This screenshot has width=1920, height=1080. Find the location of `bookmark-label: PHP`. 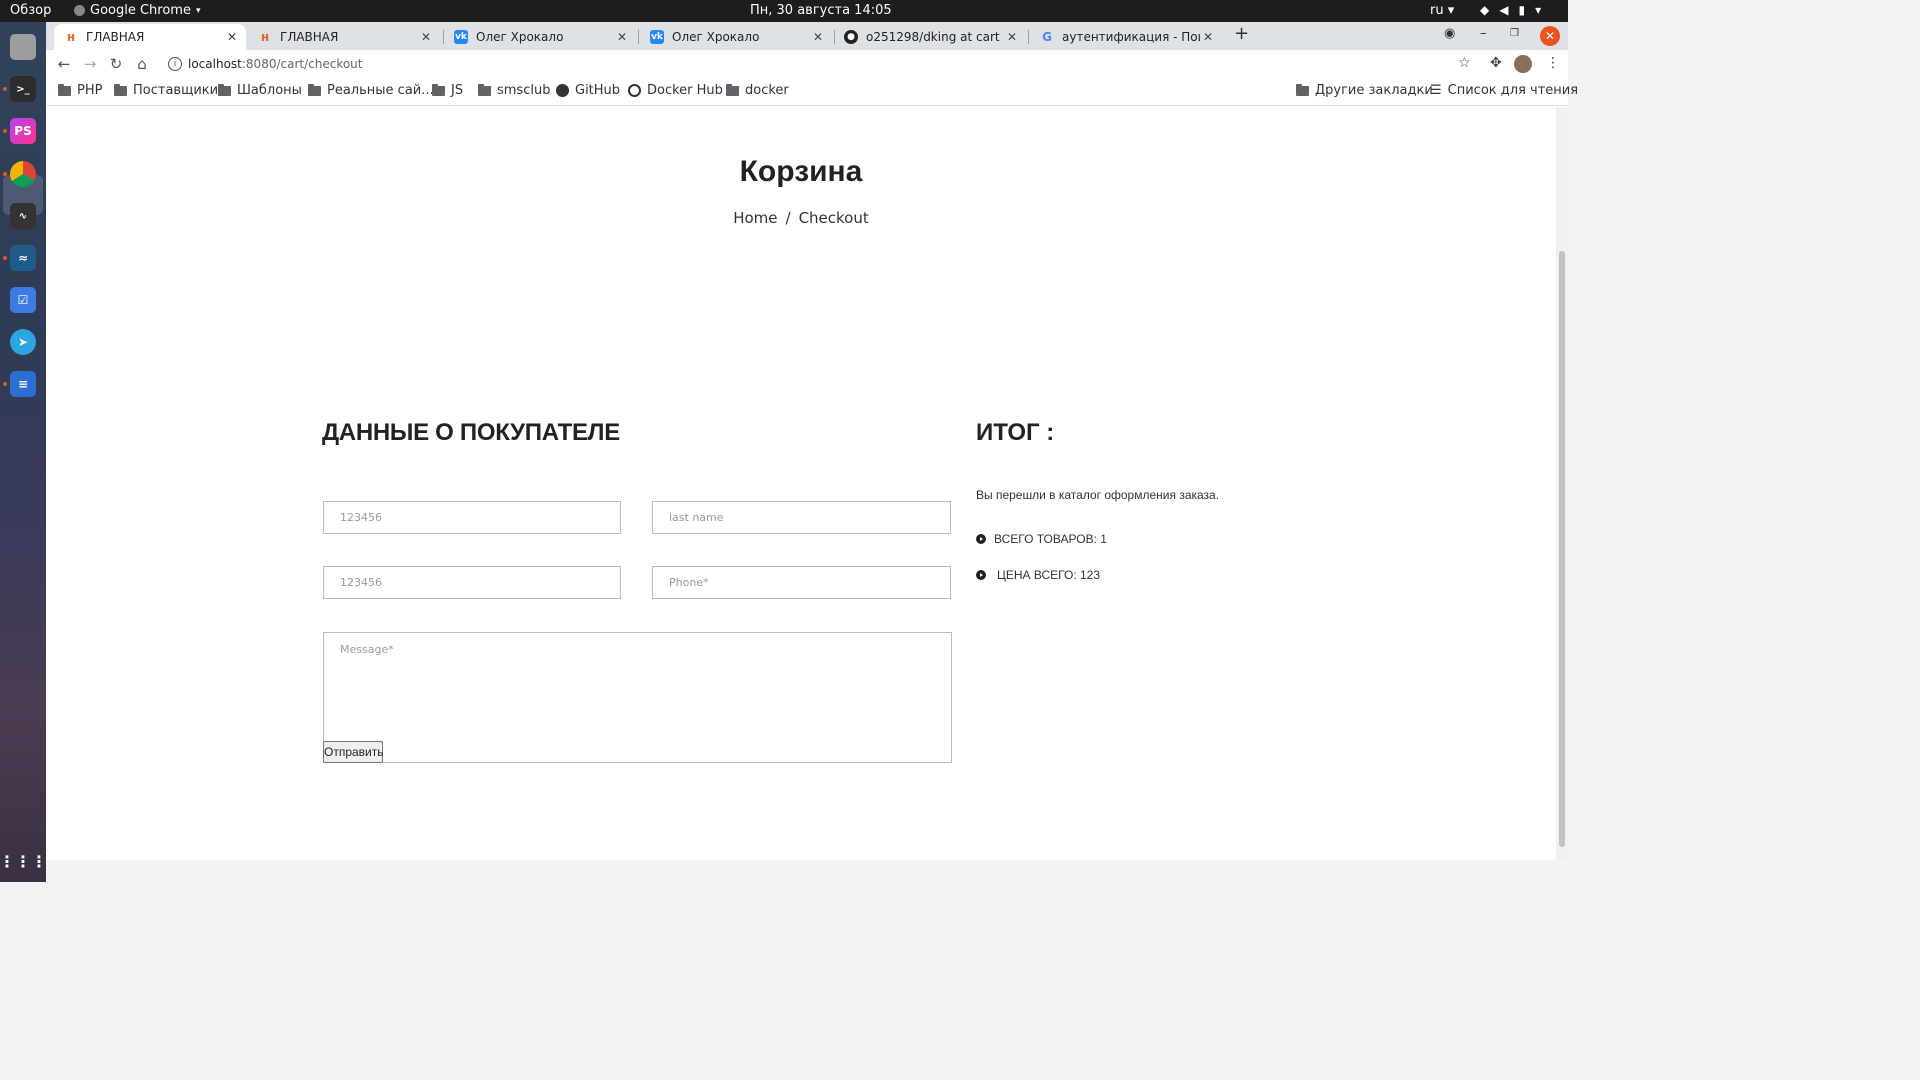

bookmark-label: PHP is located at coordinates (90, 90).